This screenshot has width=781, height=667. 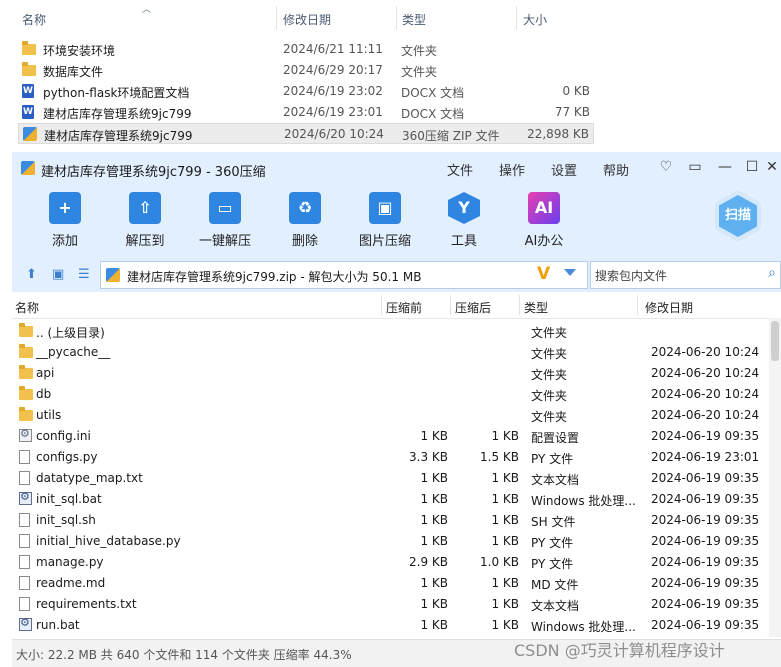 What do you see at coordinates (512, 169) in the screenshot?
I see `menu-operation: 操作` at bounding box center [512, 169].